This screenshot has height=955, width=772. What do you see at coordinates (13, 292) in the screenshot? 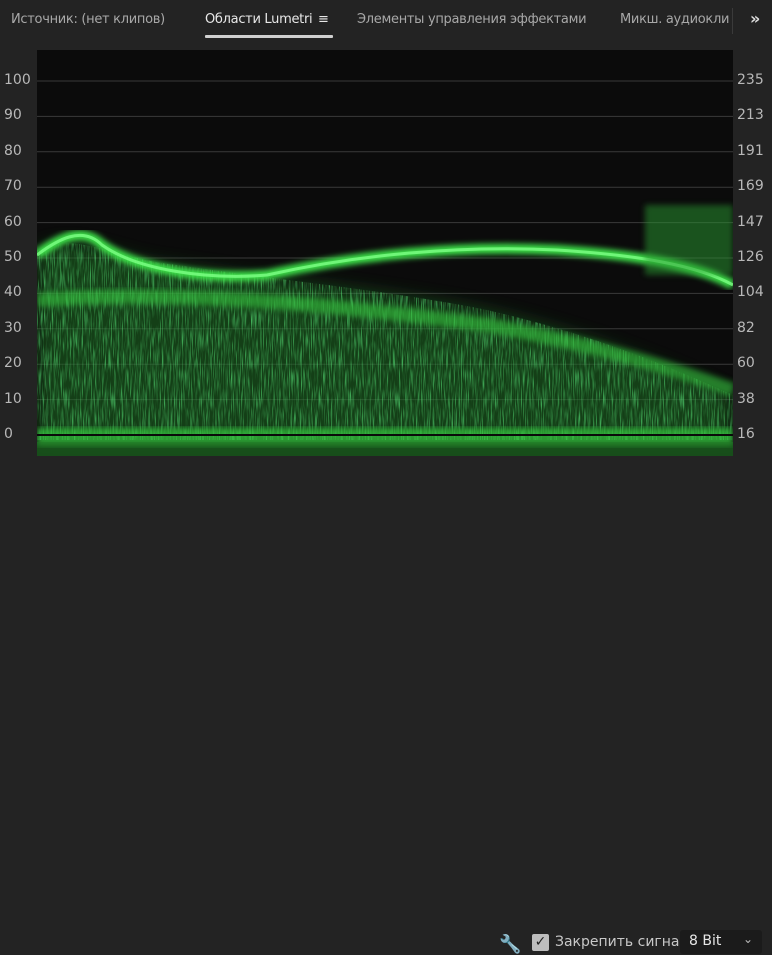
I see `ire-scale-label: 40` at bounding box center [13, 292].